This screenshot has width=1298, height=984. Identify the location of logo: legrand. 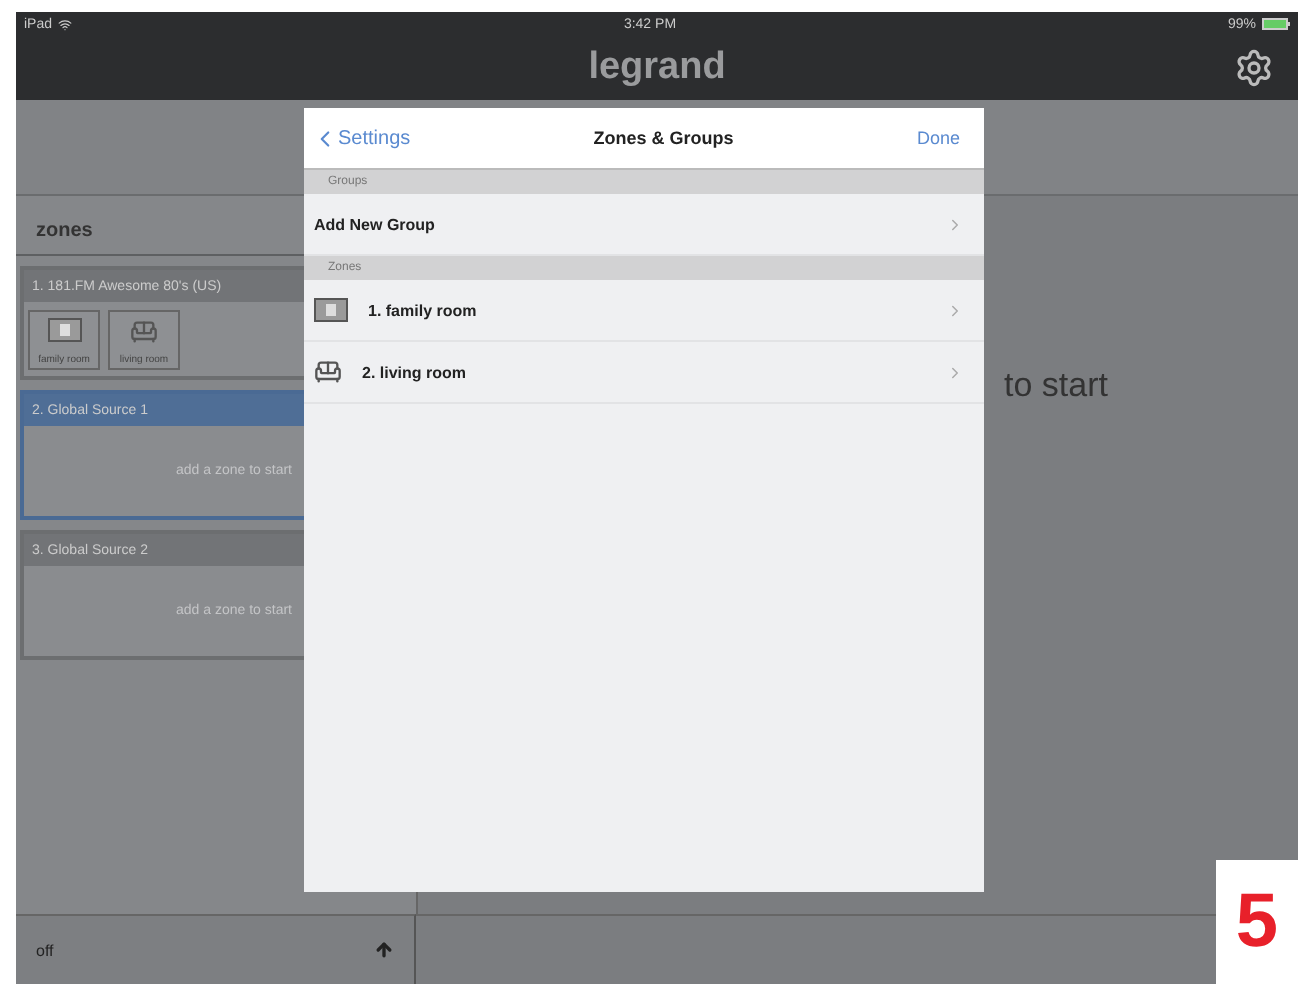
(657, 68).